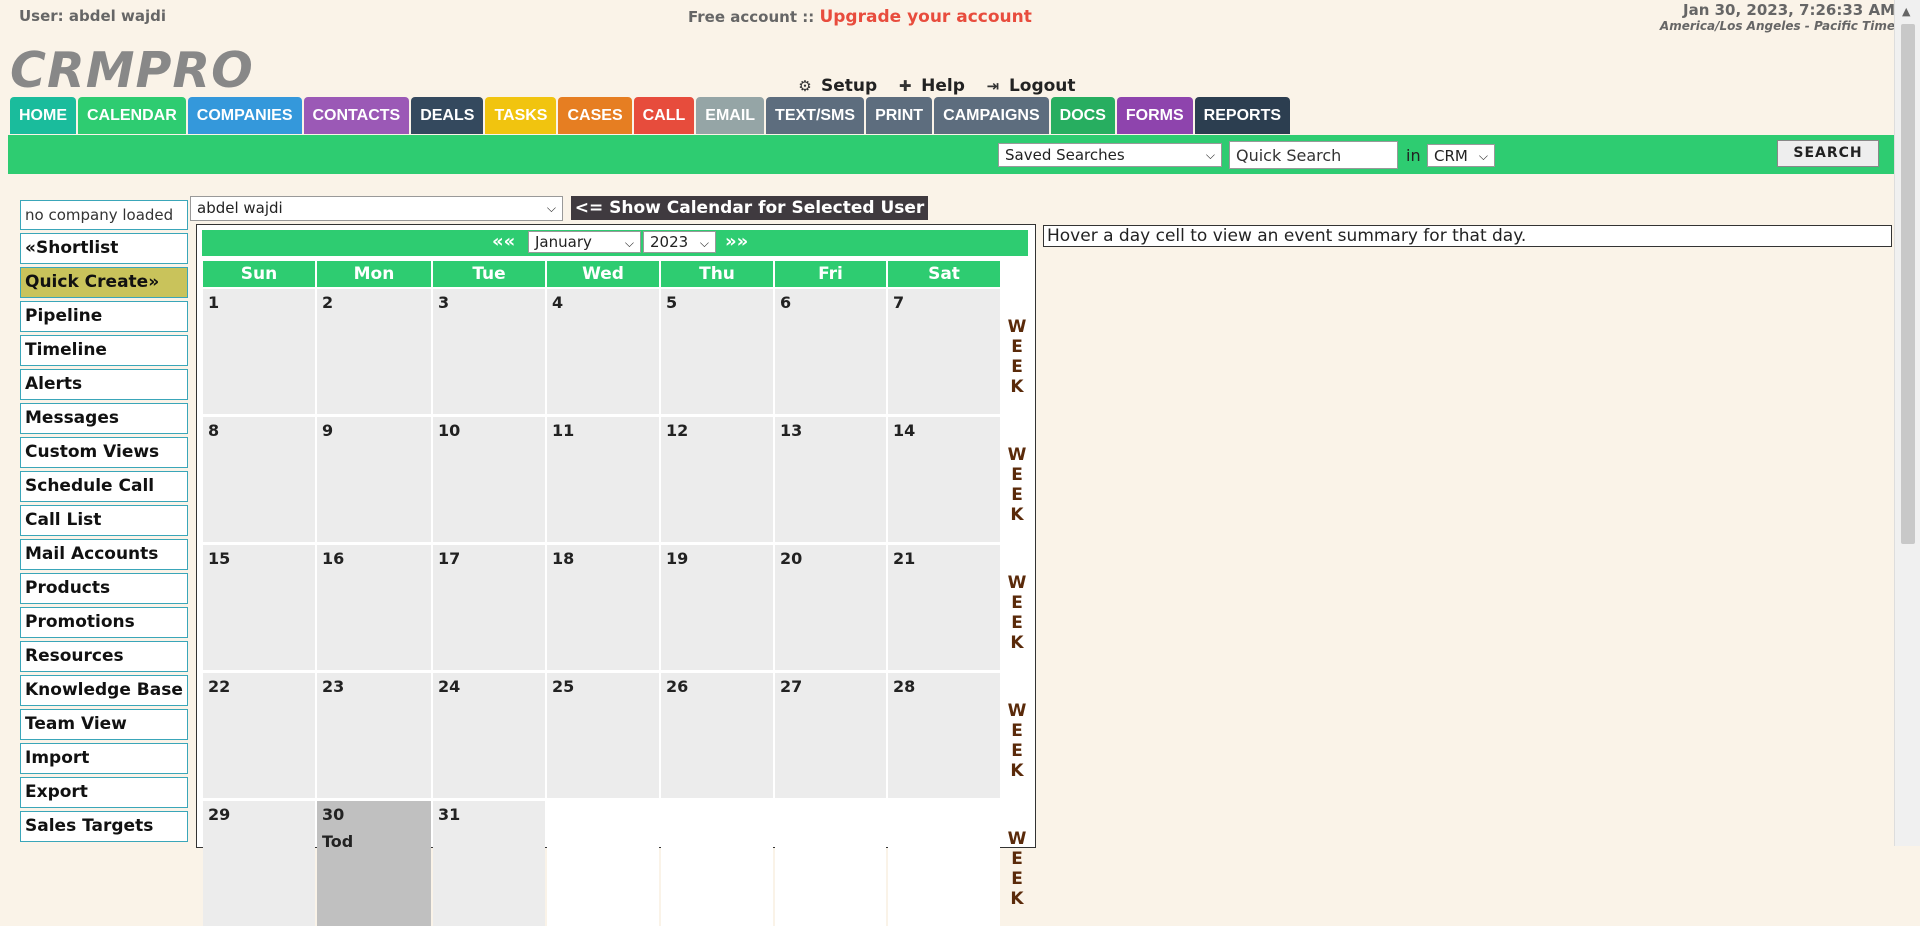 This screenshot has height=926, width=1920. What do you see at coordinates (603, 735) in the screenshot?
I see `day-cell: 25` at bounding box center [603, 735].